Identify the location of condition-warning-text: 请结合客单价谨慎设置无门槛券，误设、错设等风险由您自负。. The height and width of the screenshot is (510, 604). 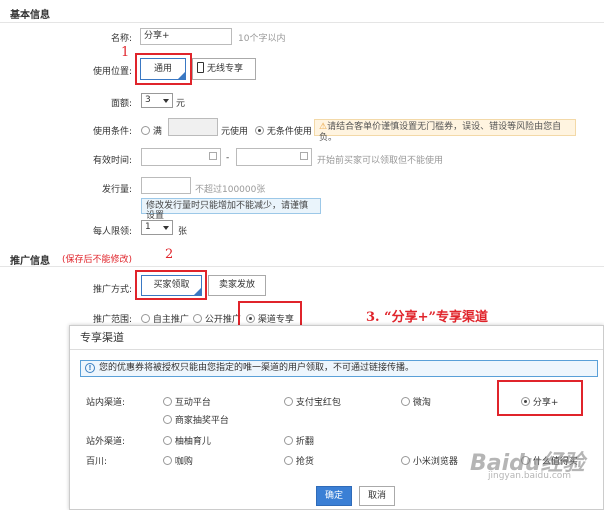
(440, 132).